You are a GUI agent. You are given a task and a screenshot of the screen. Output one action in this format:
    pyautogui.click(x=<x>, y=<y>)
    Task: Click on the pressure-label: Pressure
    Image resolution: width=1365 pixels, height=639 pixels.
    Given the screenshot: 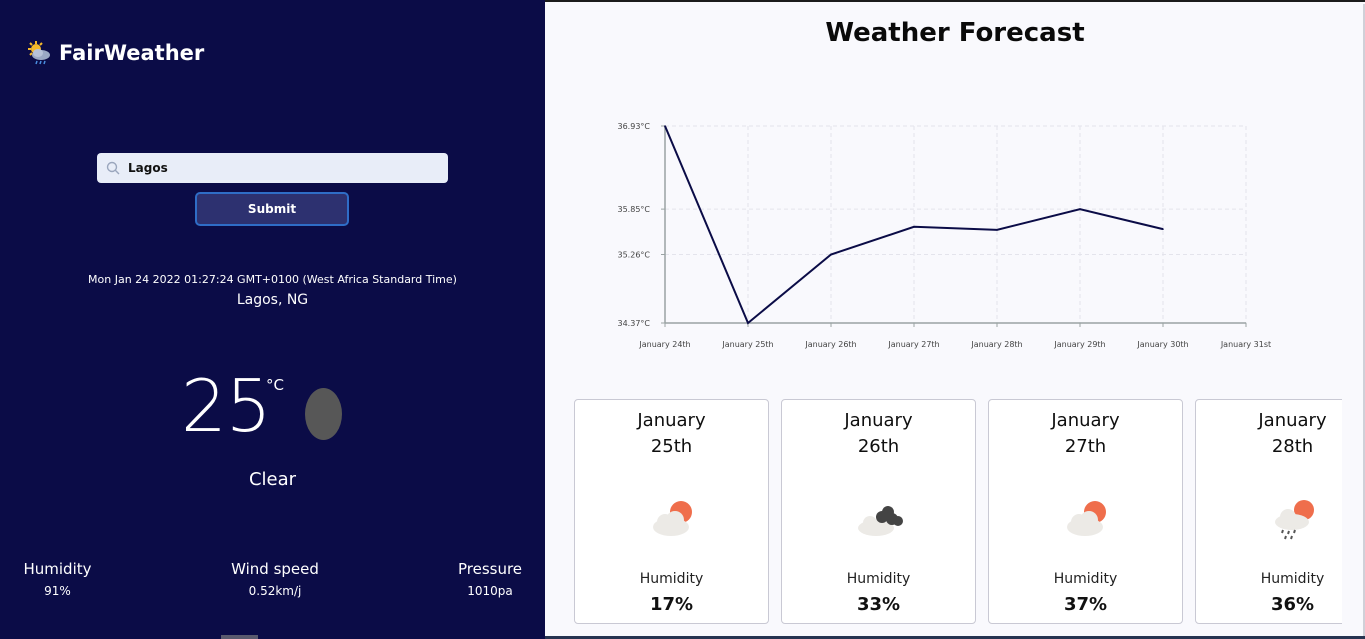 What is the action you would take?
    pyautogui.click(x=490, y=569)
    